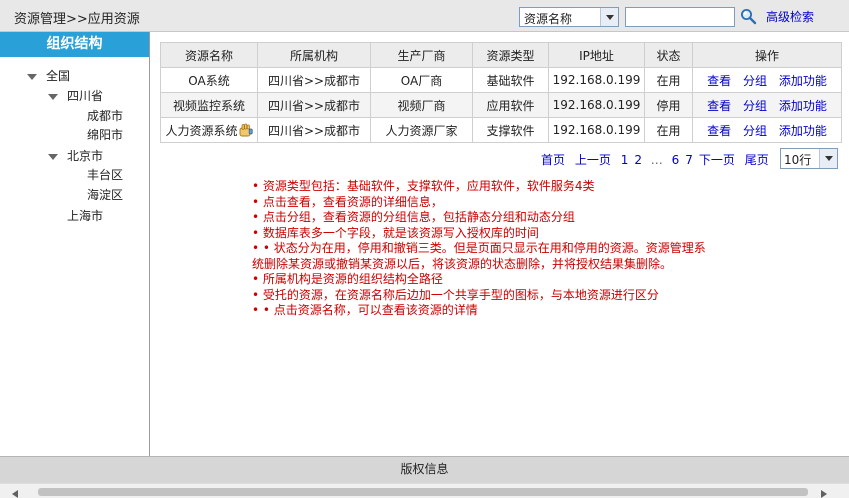 The image size is (849, 498). What do you see at coordinates (74, 44) in the screenshot?
I see `sidebar-title: 组织结构` at bounding box center [74, 44].